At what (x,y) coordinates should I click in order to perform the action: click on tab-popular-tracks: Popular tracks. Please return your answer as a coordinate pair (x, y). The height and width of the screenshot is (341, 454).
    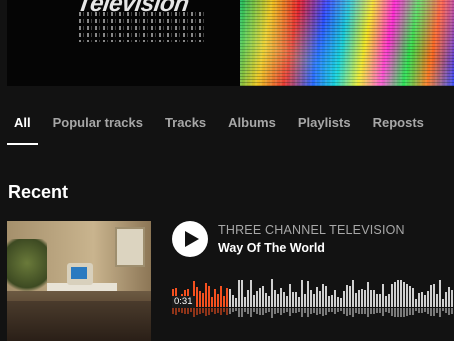
    Looking at the image, I should click on (98, 130).